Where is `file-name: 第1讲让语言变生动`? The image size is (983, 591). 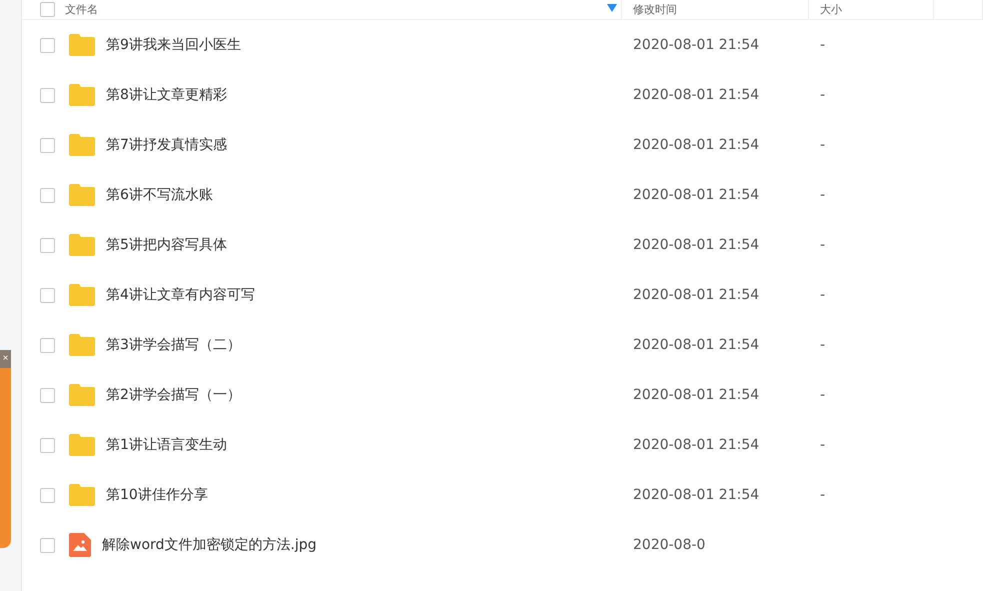 file-name: 第1讲让语言变生动 is located at coordinates (166, 445).